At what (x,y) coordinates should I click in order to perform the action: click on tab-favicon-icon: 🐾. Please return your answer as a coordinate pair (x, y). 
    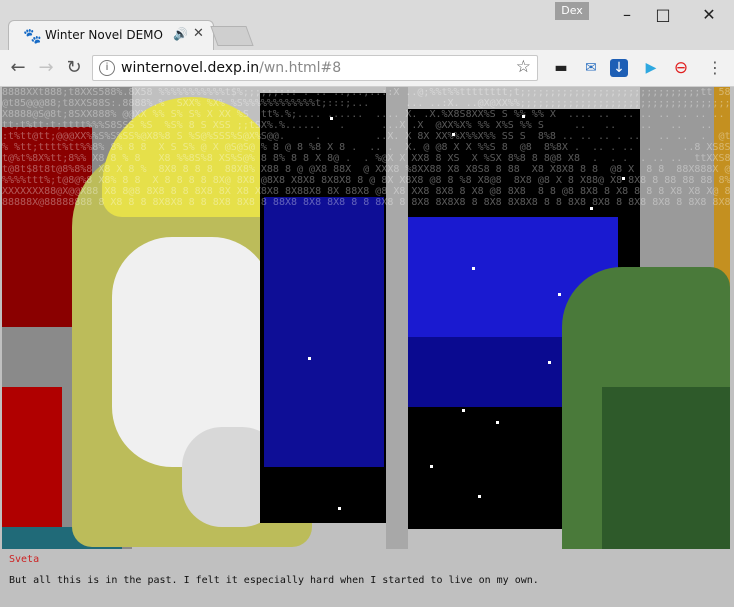
    Looking at the image, I should click on (32, 36).